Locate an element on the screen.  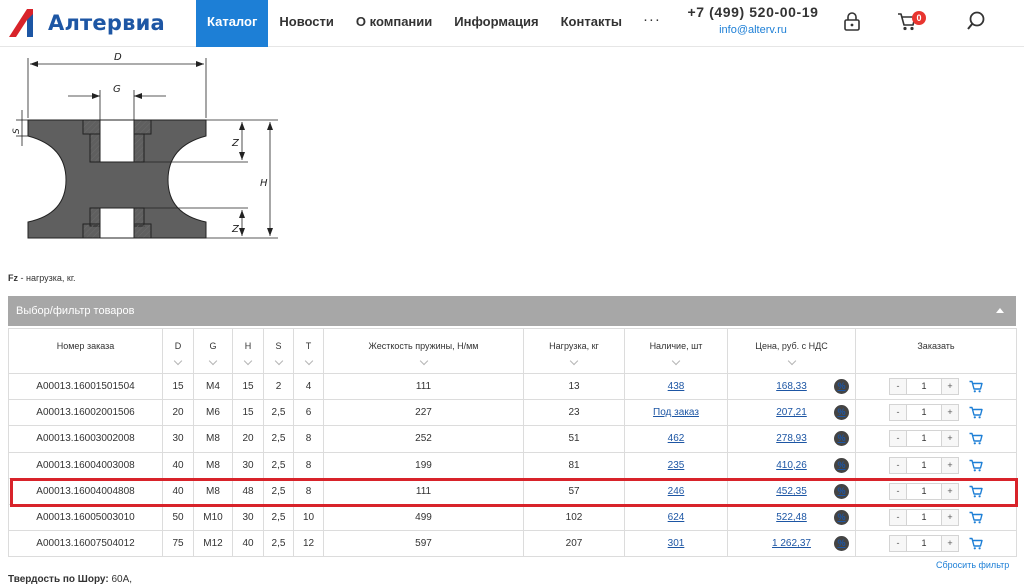
logo: Алтервиа is located at coordinates (86, 23).